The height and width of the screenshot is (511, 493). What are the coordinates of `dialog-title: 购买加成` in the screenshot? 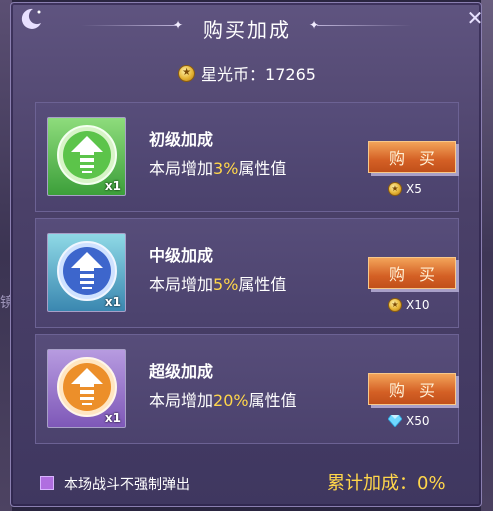 It's located at (247, 29).